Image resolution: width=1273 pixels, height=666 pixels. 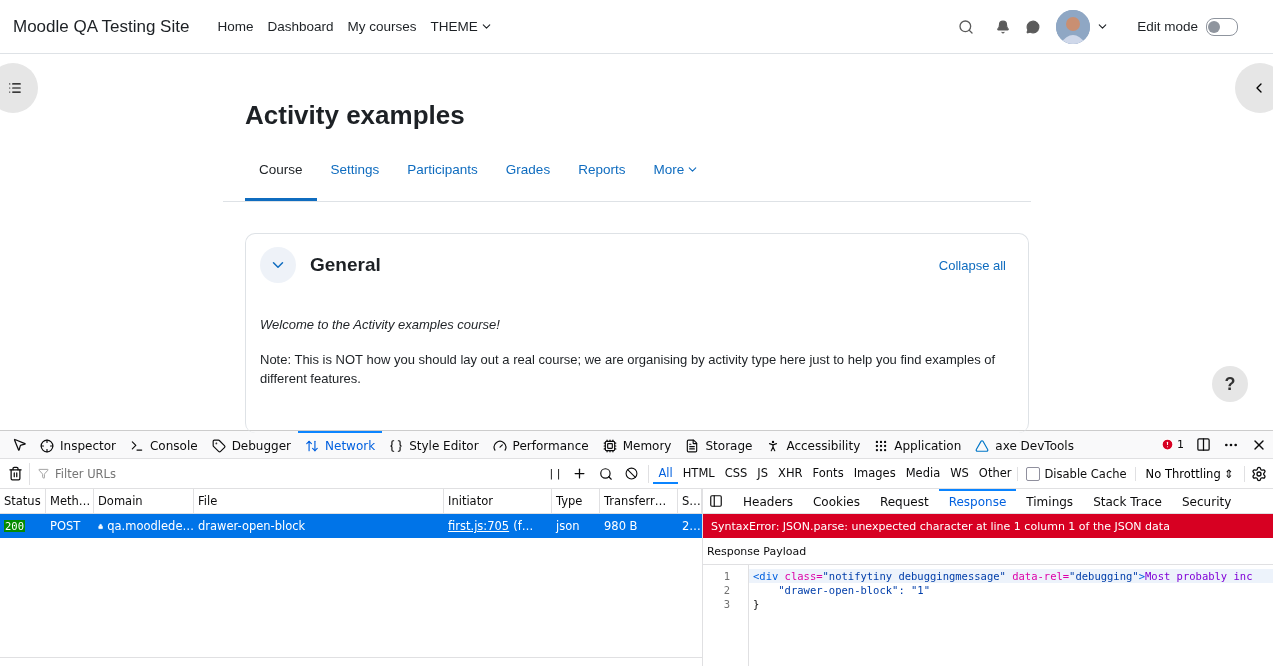 What do you see at coordinates (874, 473) in the screenshot?
I see `type-filter: Images` at bounding box center [874, 473].